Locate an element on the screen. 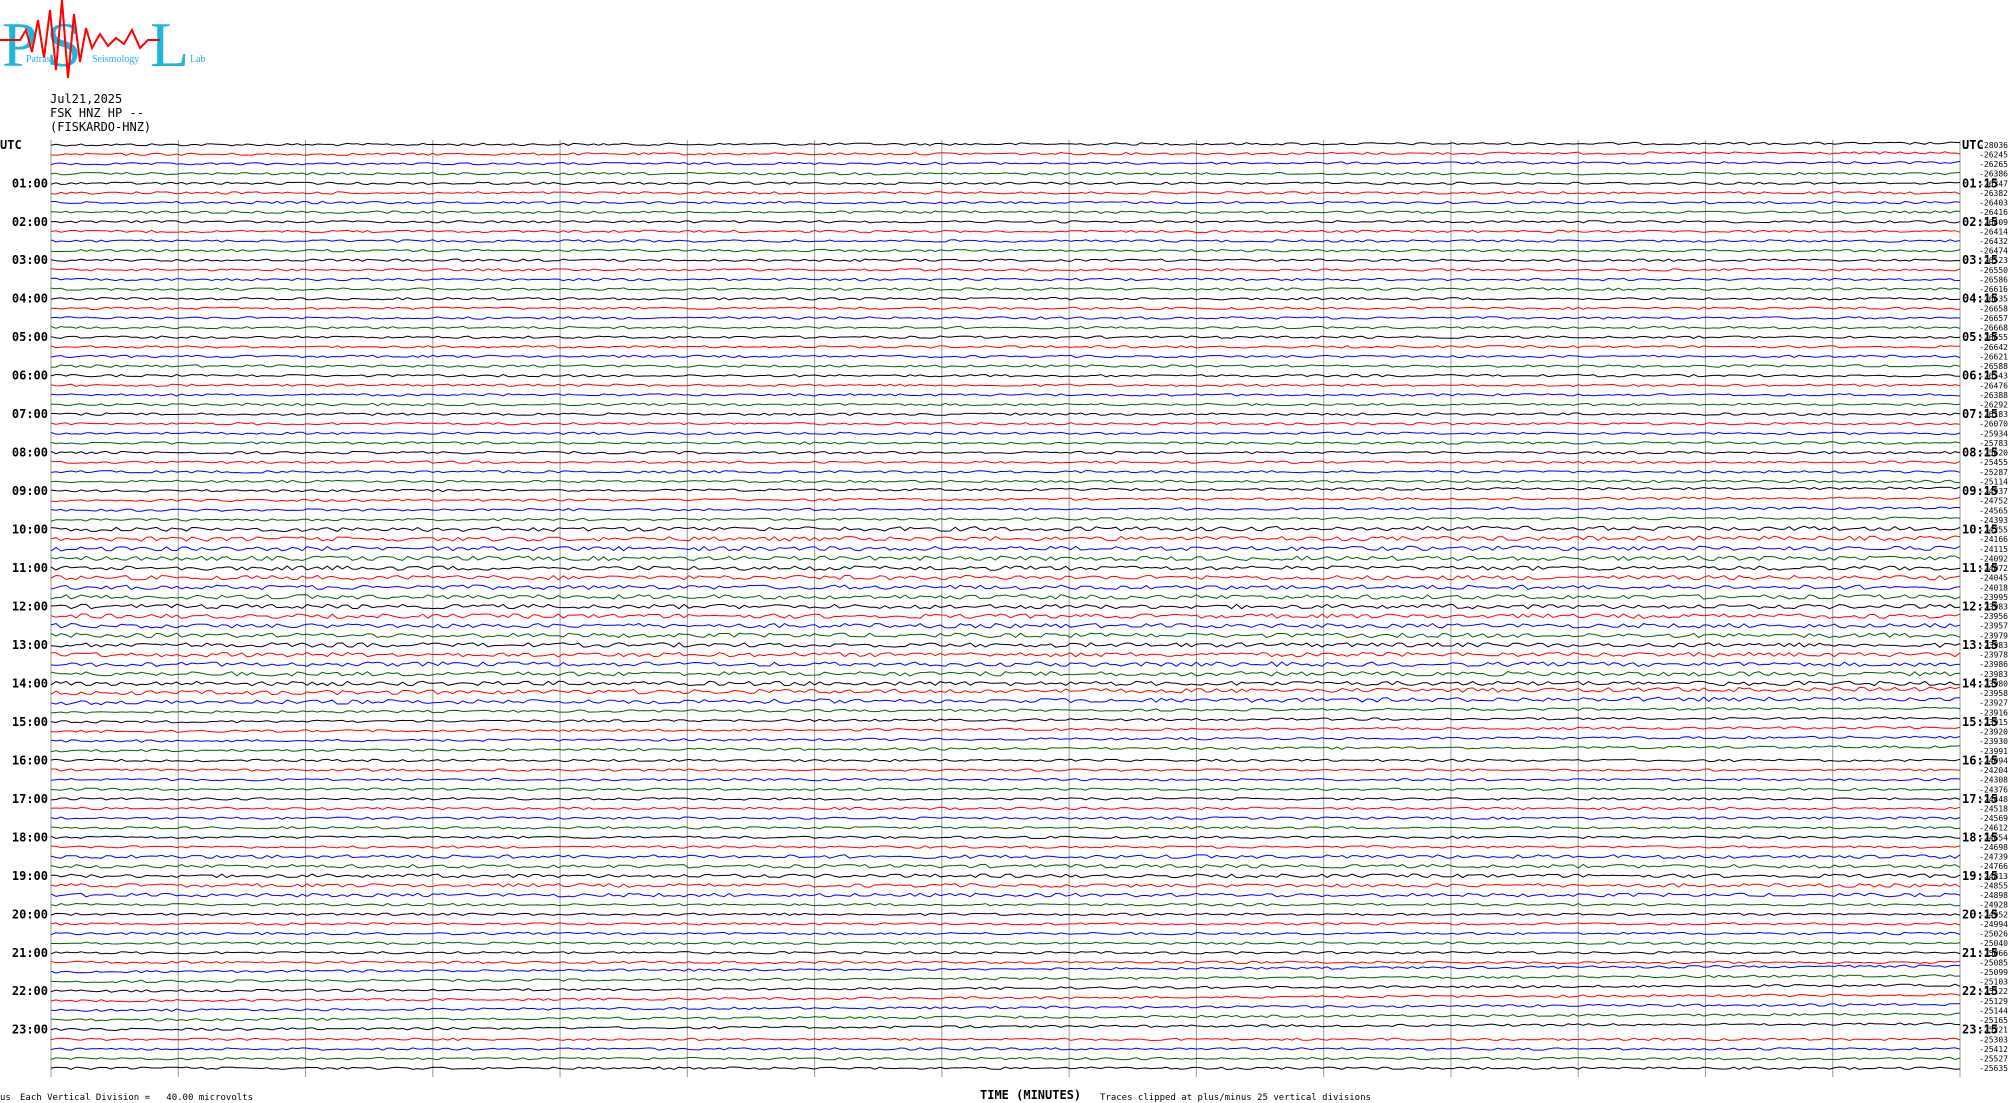 The height and width of the screenshot is (1103, 2010). trace-offset-value: -23995 is located at coordinates (1993, 597).